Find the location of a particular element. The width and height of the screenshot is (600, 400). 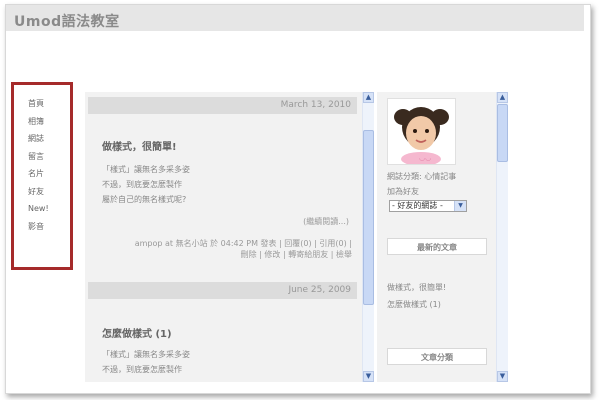

post-date: March 13, 2010 is located at coordinates (315, 105).